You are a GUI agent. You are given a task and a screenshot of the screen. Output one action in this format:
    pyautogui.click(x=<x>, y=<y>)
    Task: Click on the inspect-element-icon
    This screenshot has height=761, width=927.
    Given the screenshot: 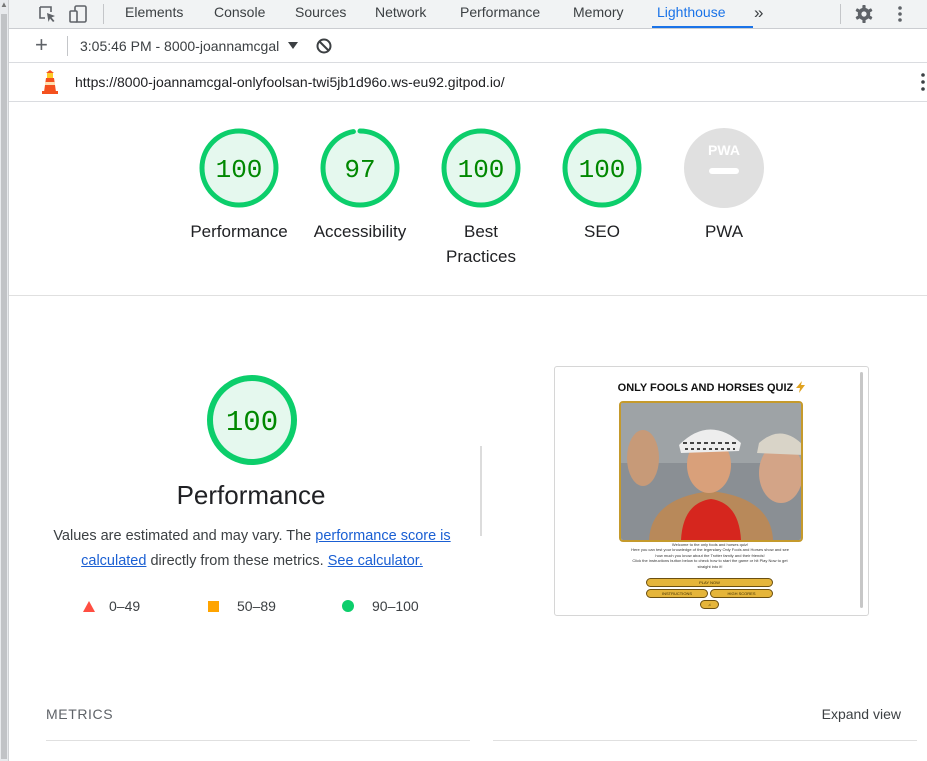 What is the action you would take?
    pyautogui.click(x=47, y=14)
    